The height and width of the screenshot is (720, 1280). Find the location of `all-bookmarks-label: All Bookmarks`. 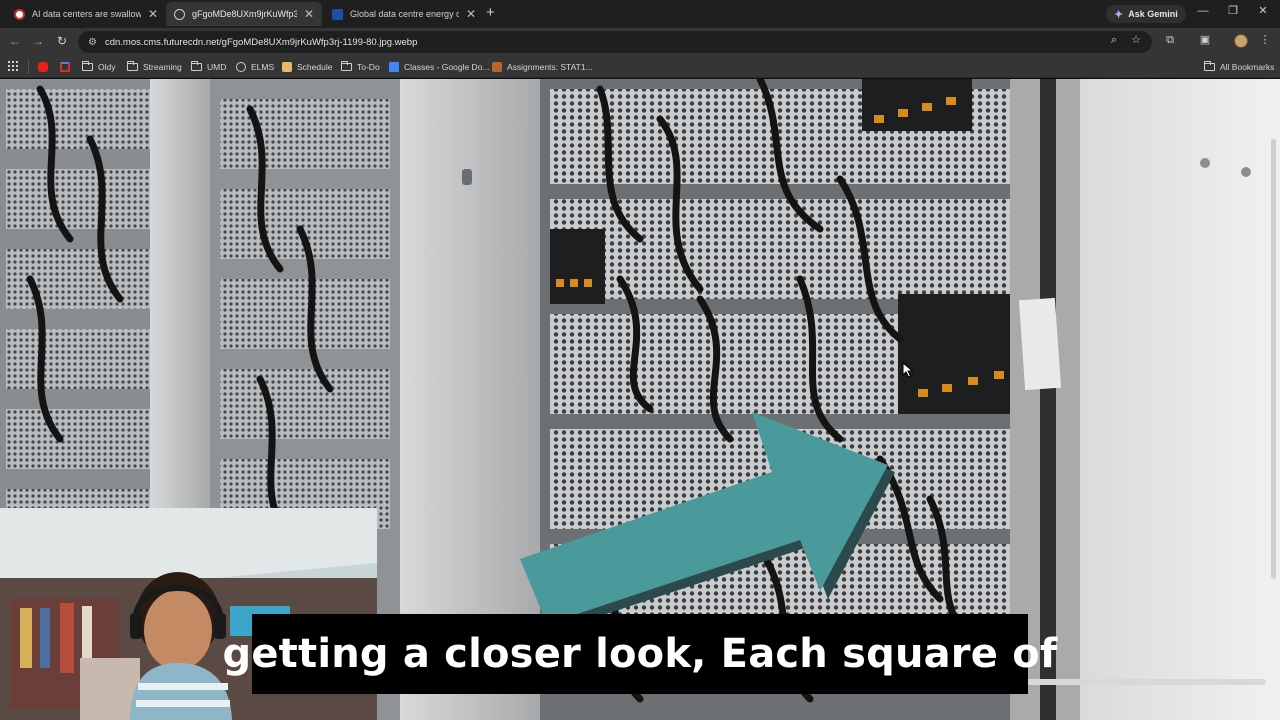

all-bookmarks-label: All Bookmarks is located at coordinates (1247, 67).